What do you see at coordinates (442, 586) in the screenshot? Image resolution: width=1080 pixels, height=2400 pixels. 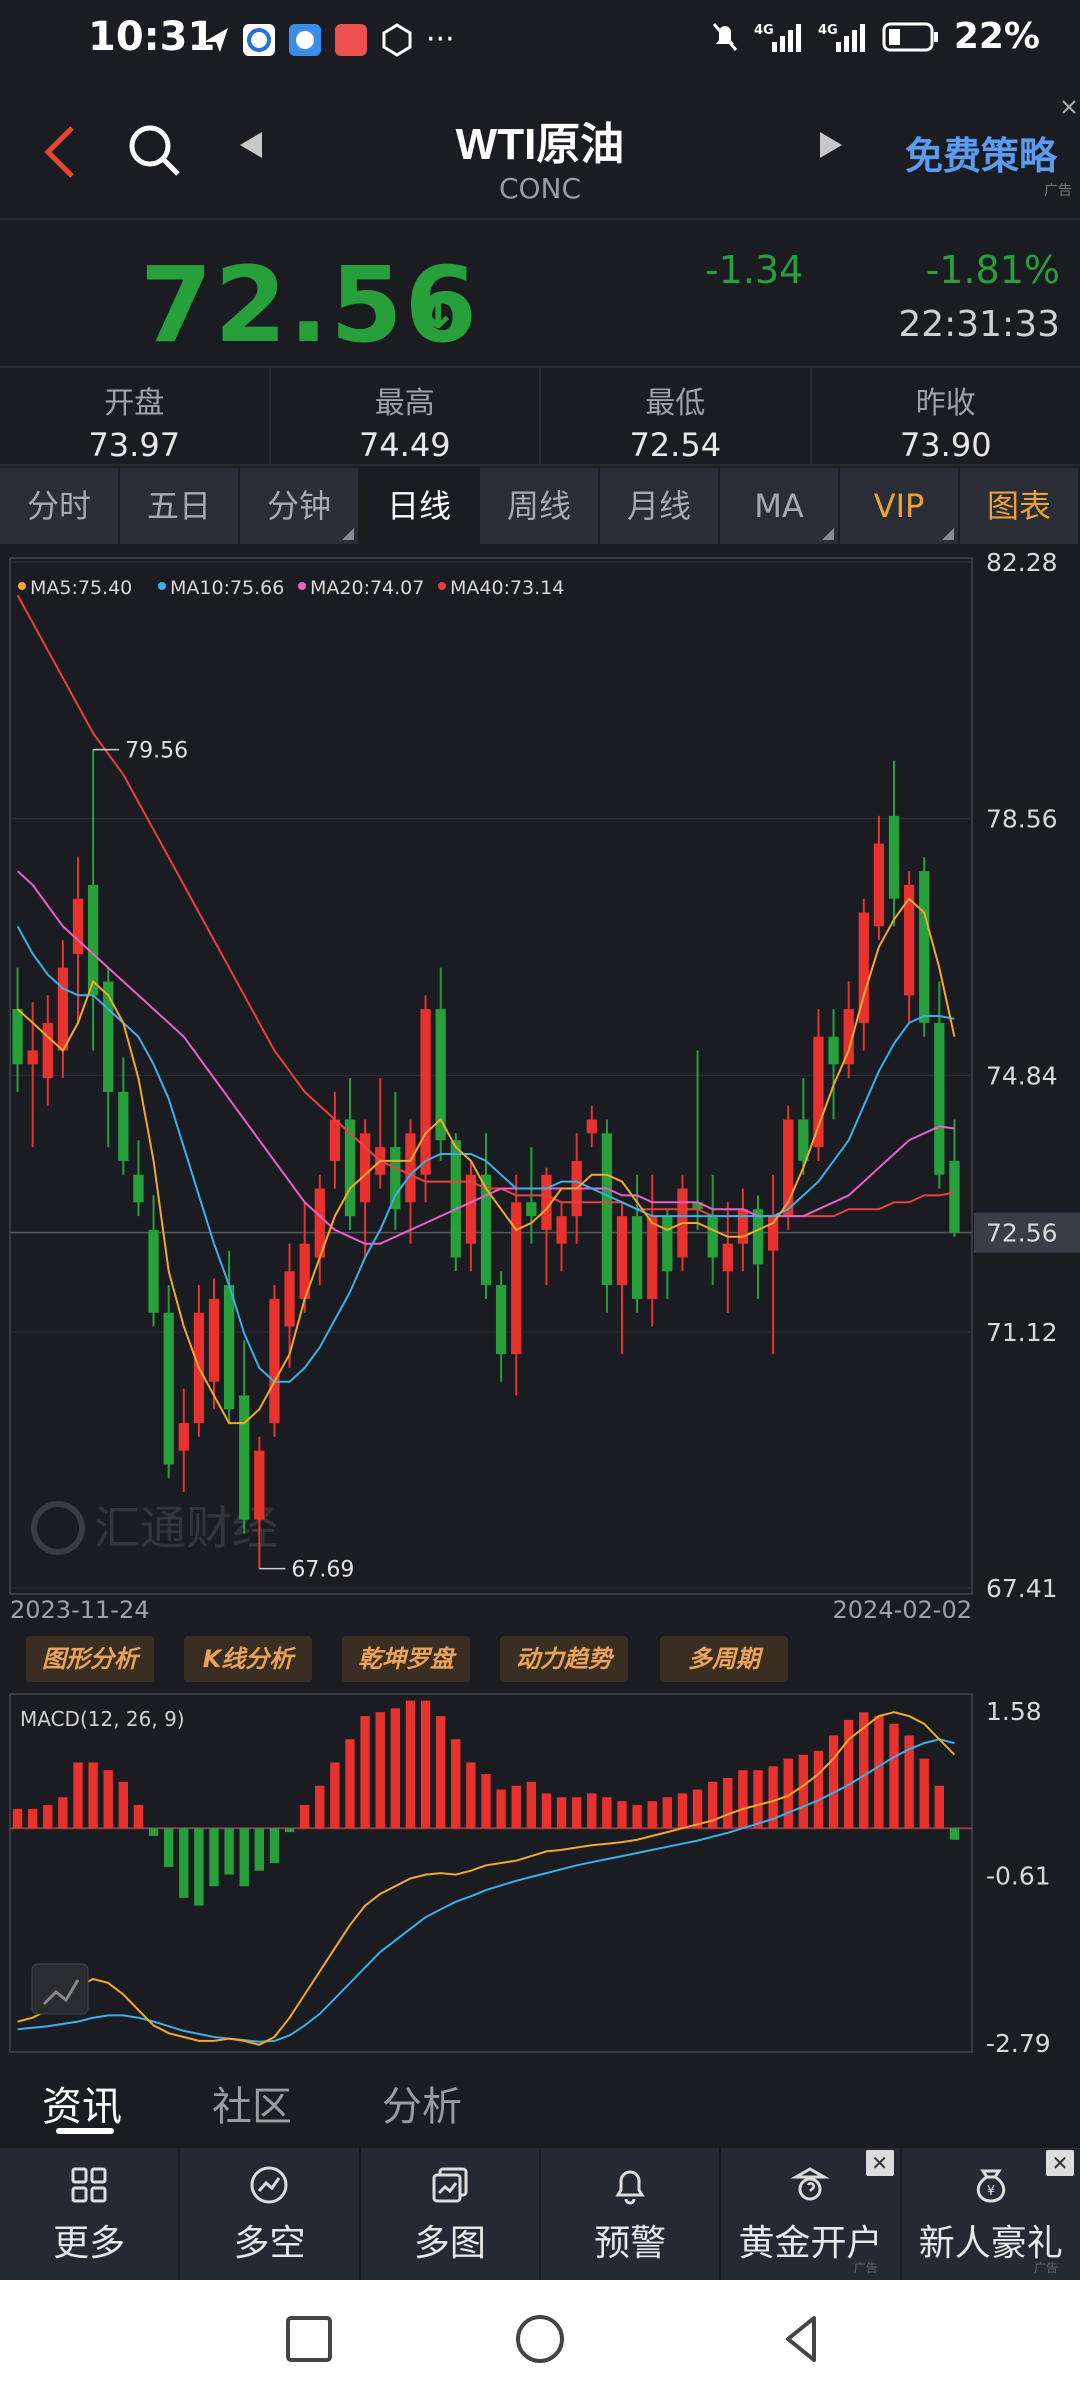 I see `legend-dot` at bounding box center [442, 586].